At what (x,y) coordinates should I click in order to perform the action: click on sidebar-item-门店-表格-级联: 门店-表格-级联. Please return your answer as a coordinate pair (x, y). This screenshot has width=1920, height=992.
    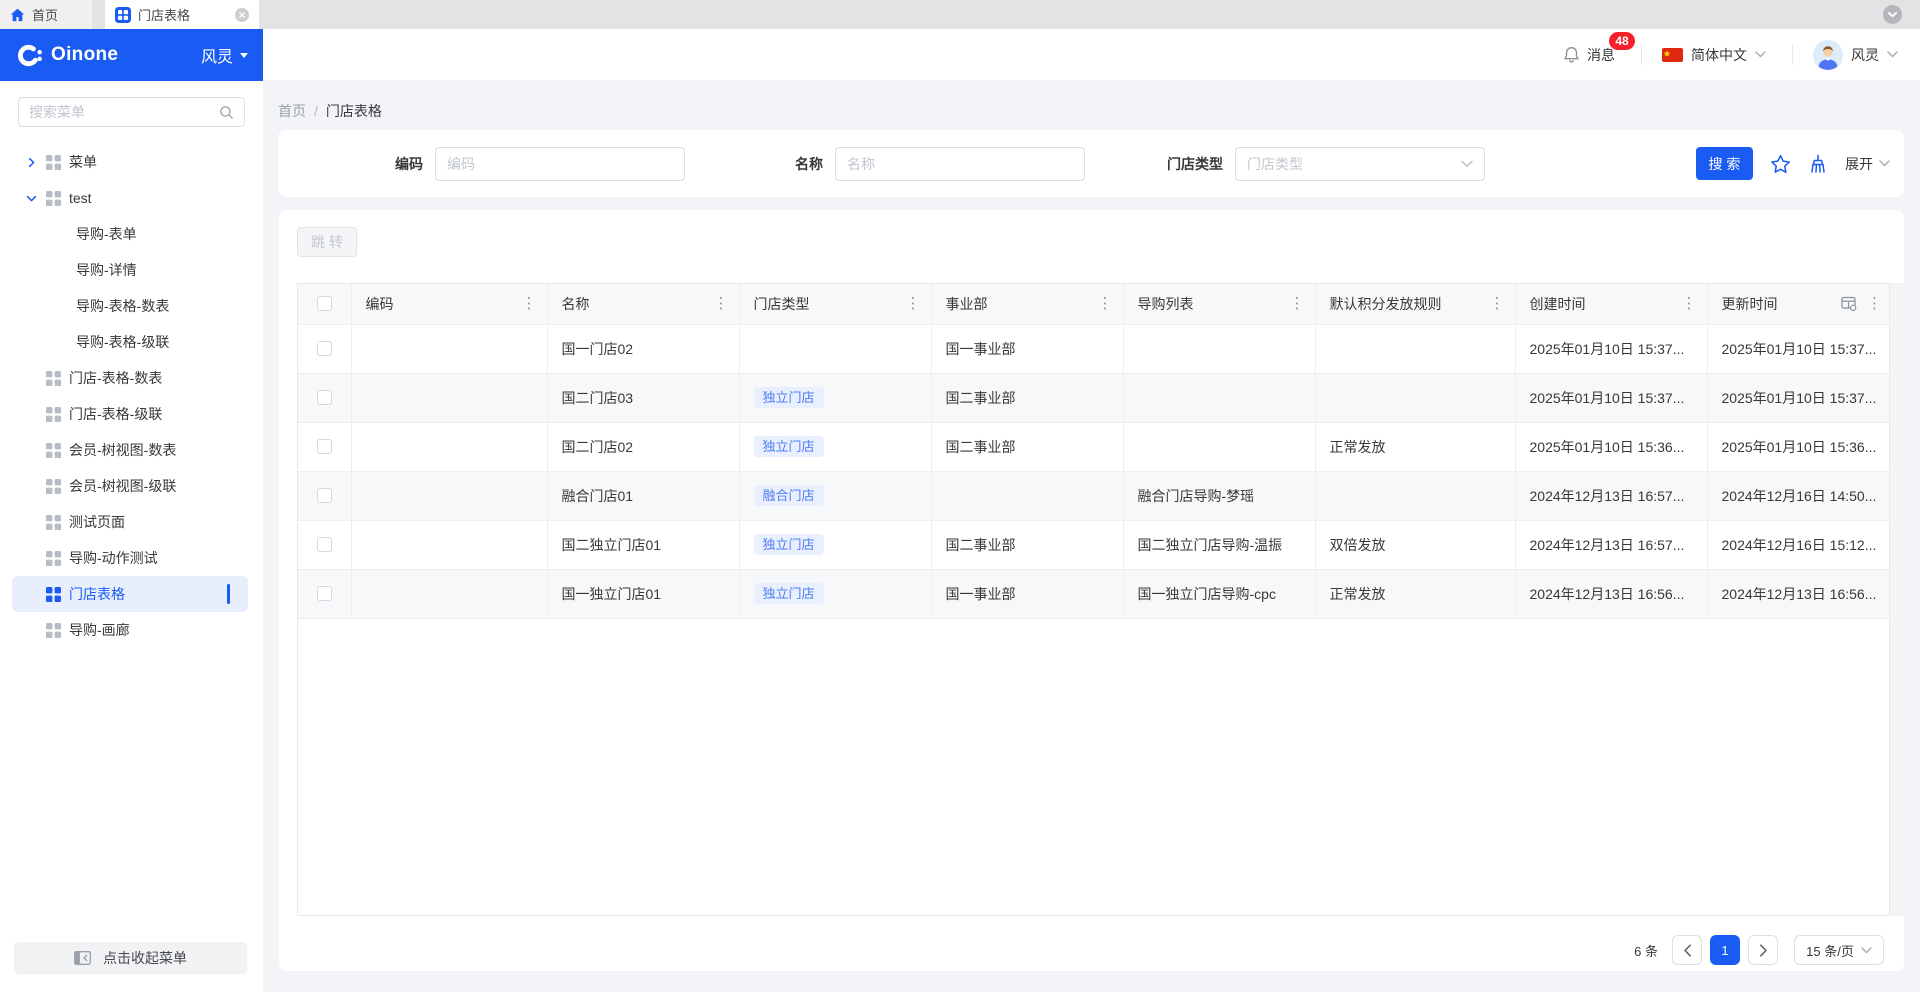
    Looking at the image, I should click on (130, 414).